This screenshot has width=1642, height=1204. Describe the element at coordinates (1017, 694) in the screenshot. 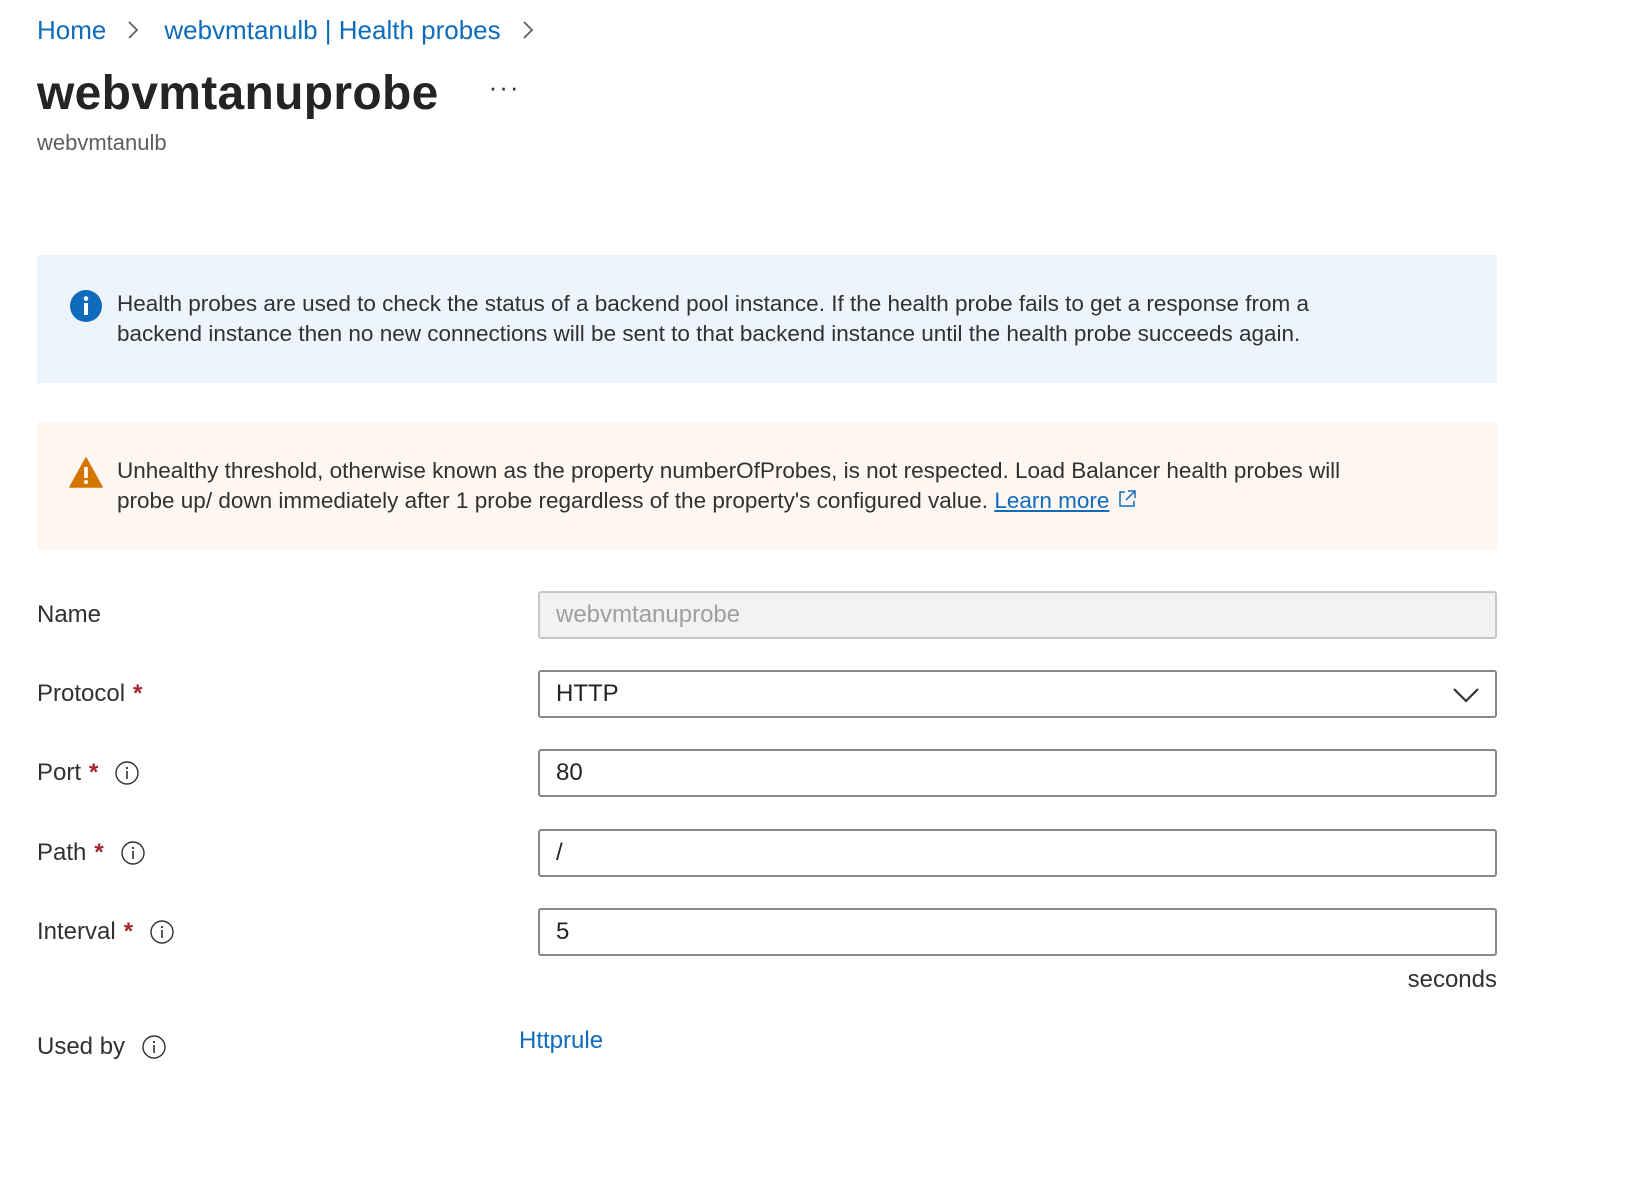

I see `protocol-select: HTTP` at that location.